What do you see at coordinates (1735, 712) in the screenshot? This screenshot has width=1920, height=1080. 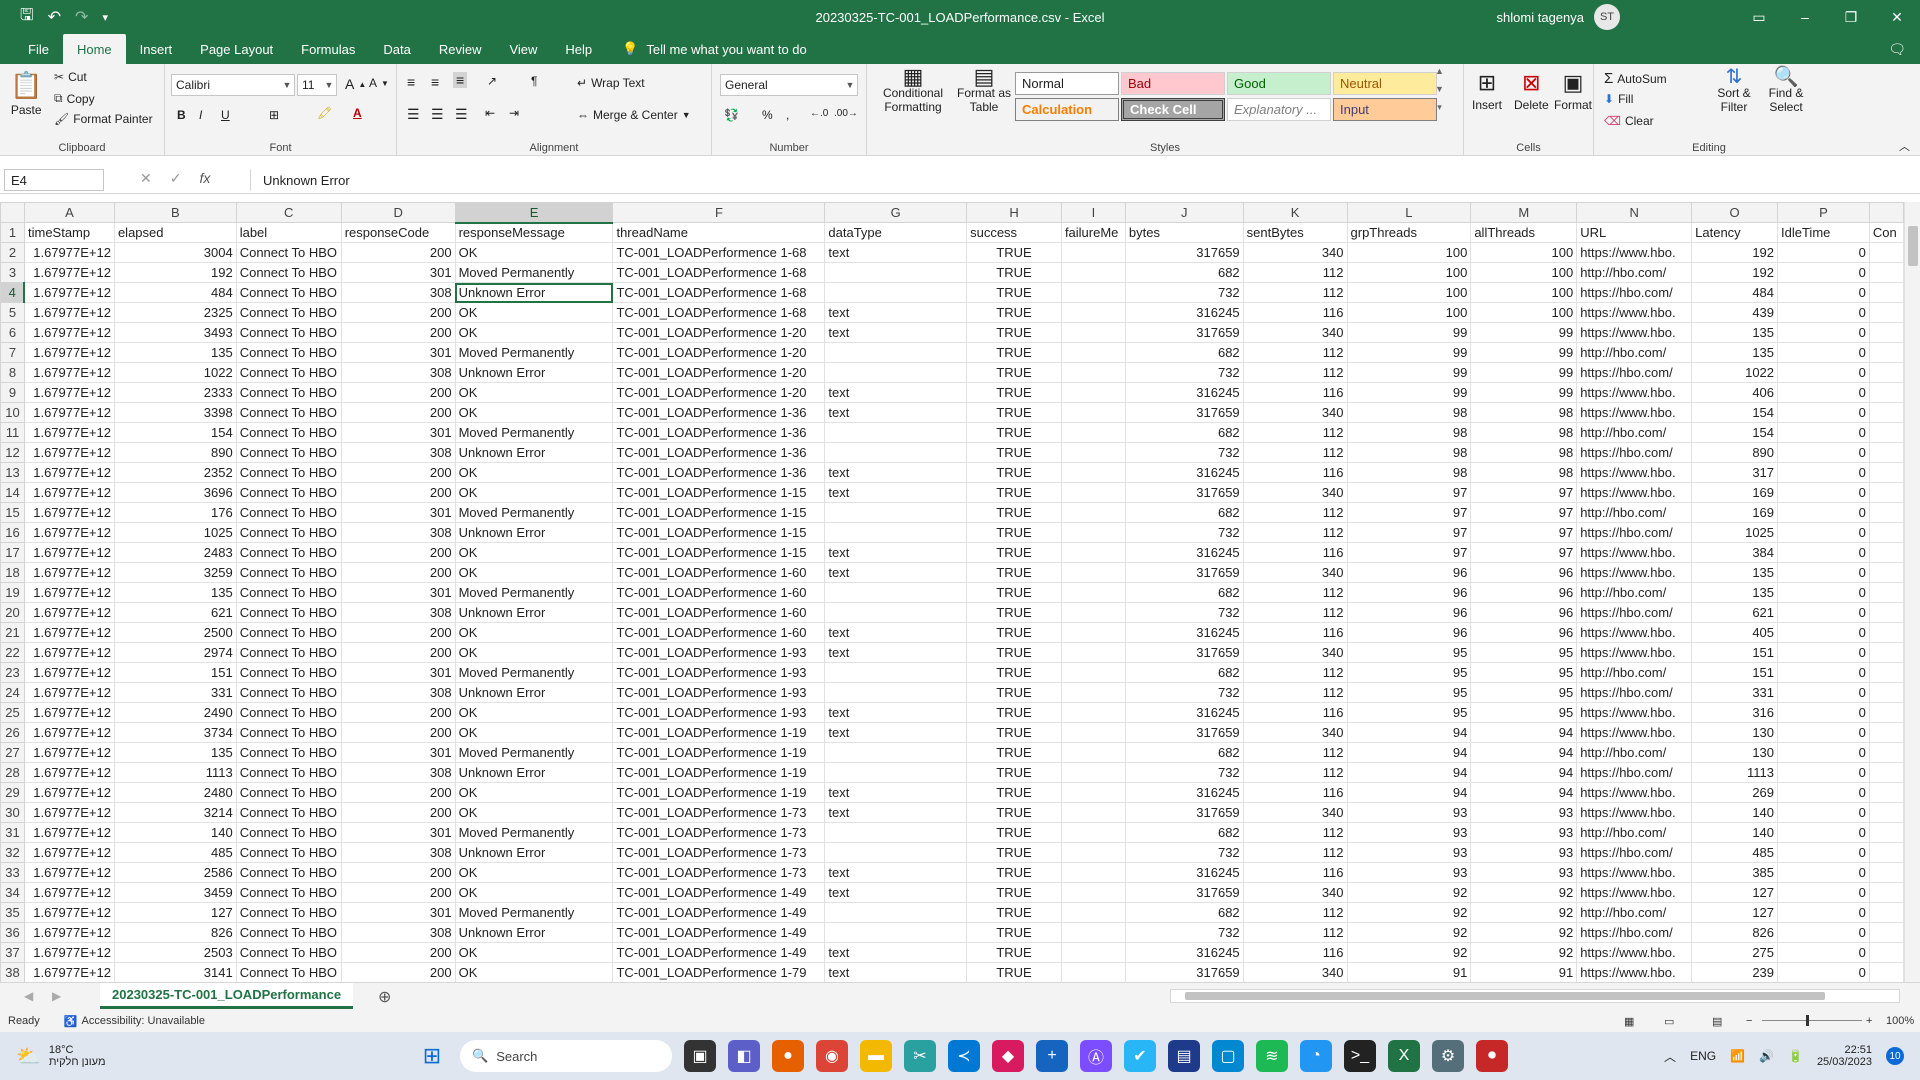 I see `cell: 316` at bounding box center [1735, 712].